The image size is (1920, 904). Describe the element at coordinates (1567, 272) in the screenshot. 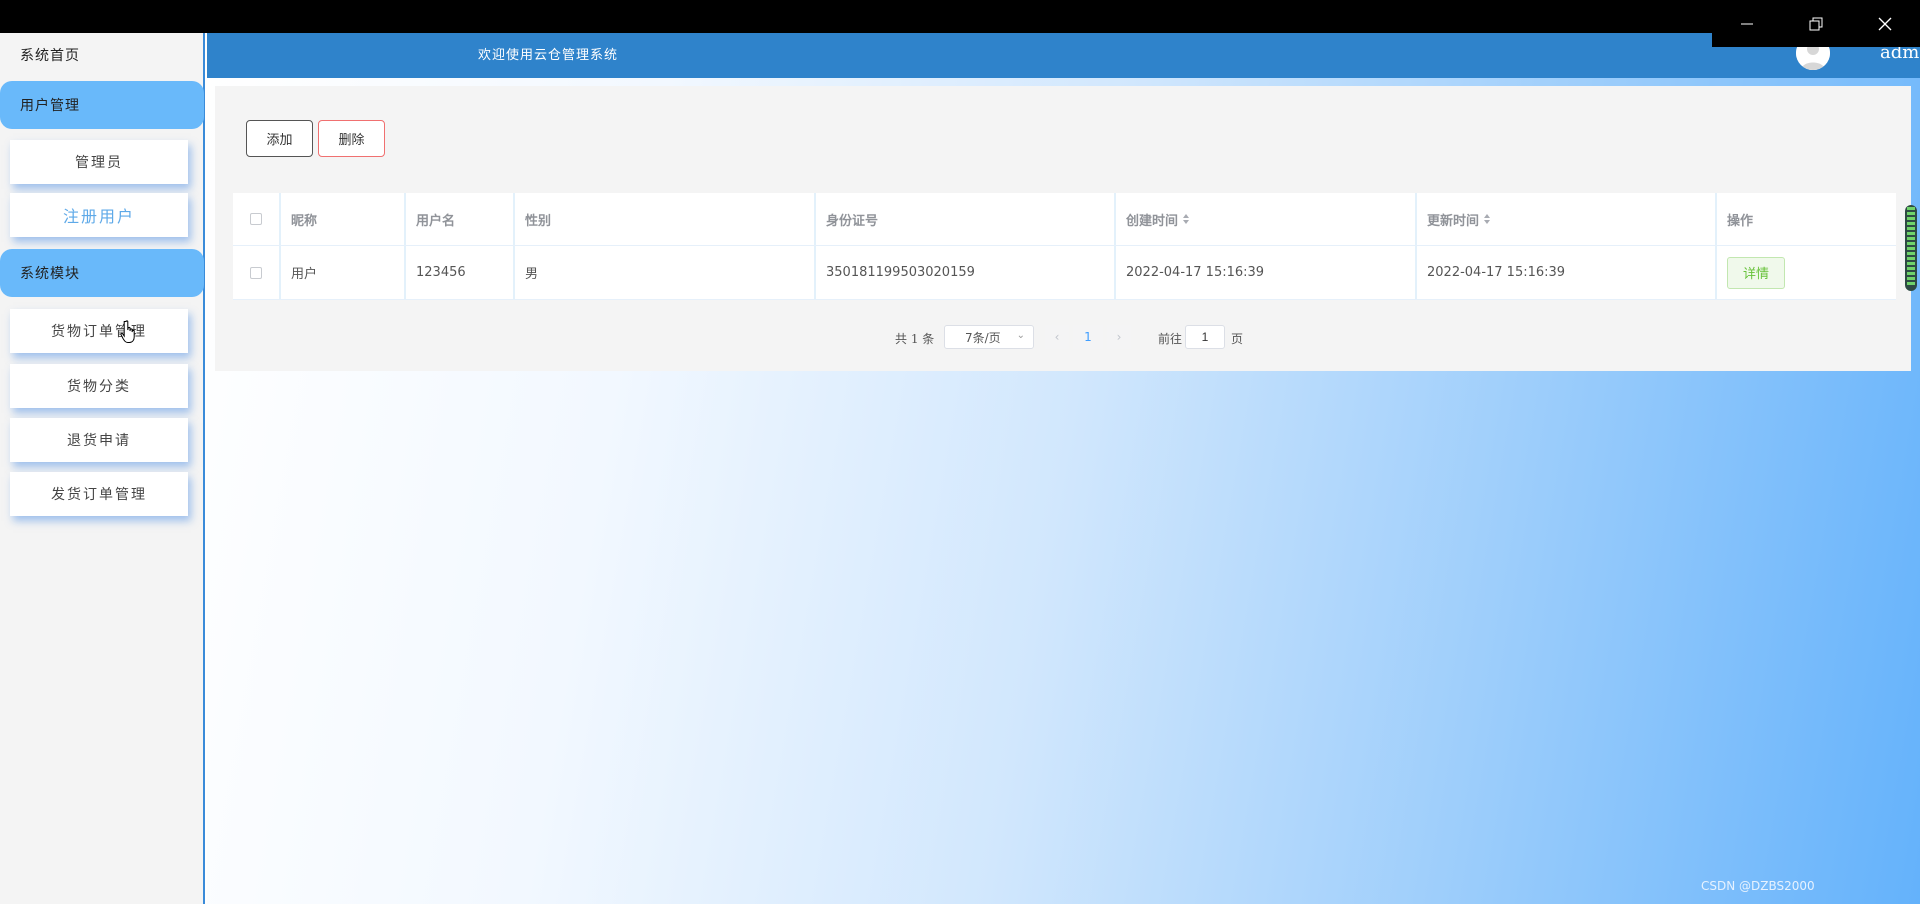

I see `cell-updated-time: 2022-04-17 15:16:39` at that location.